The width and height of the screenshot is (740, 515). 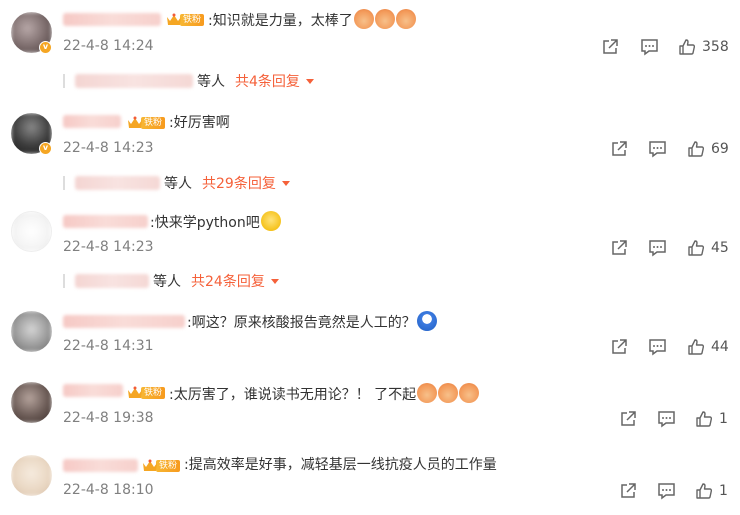 I want to click on reply-summary: 等人 共4条回复, so click(x=188, y=81).